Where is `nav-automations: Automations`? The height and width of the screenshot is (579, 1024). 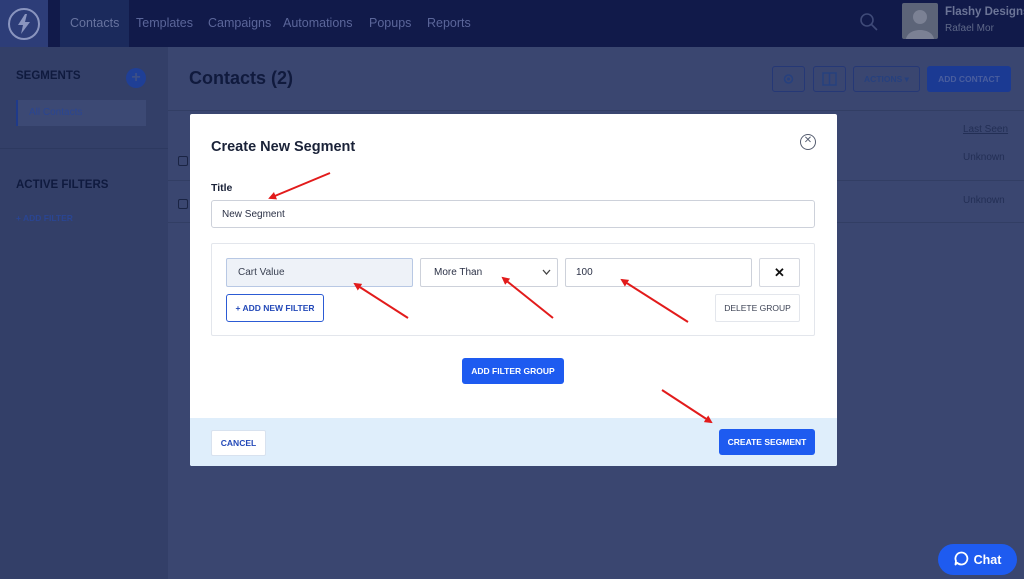 nav-automations: Automations is located at coordinates (317, 23).